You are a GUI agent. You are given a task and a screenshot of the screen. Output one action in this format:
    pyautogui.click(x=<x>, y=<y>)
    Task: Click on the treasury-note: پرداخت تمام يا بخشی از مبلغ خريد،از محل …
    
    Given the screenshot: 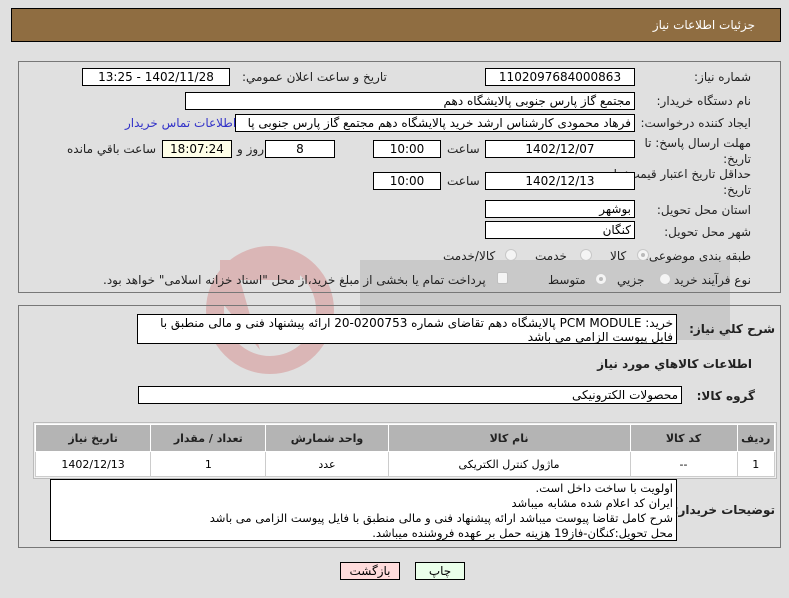 What is the action you would take?
    pyautogui.click(x=294, y=280)
    